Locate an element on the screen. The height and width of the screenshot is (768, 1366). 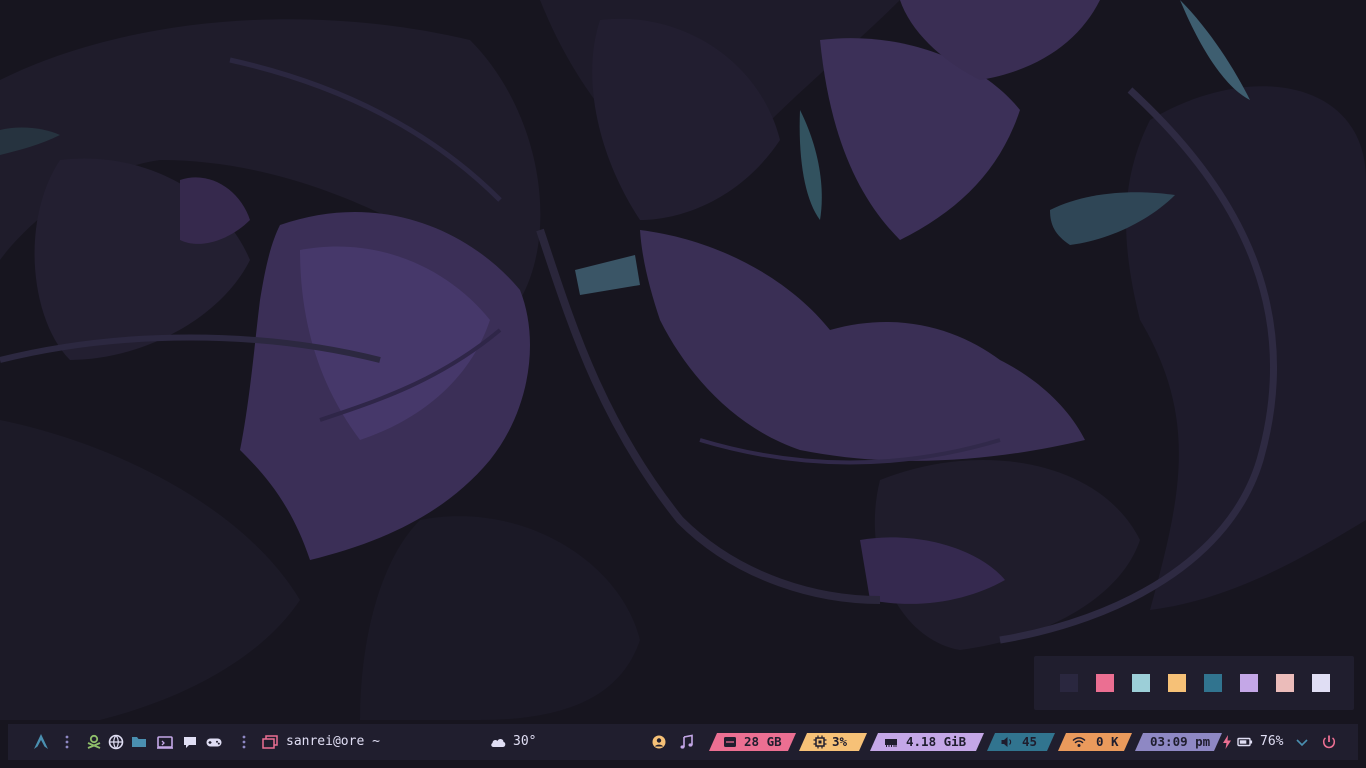
clock-time: 03:09 pm is located at coordinates (1180, 741).